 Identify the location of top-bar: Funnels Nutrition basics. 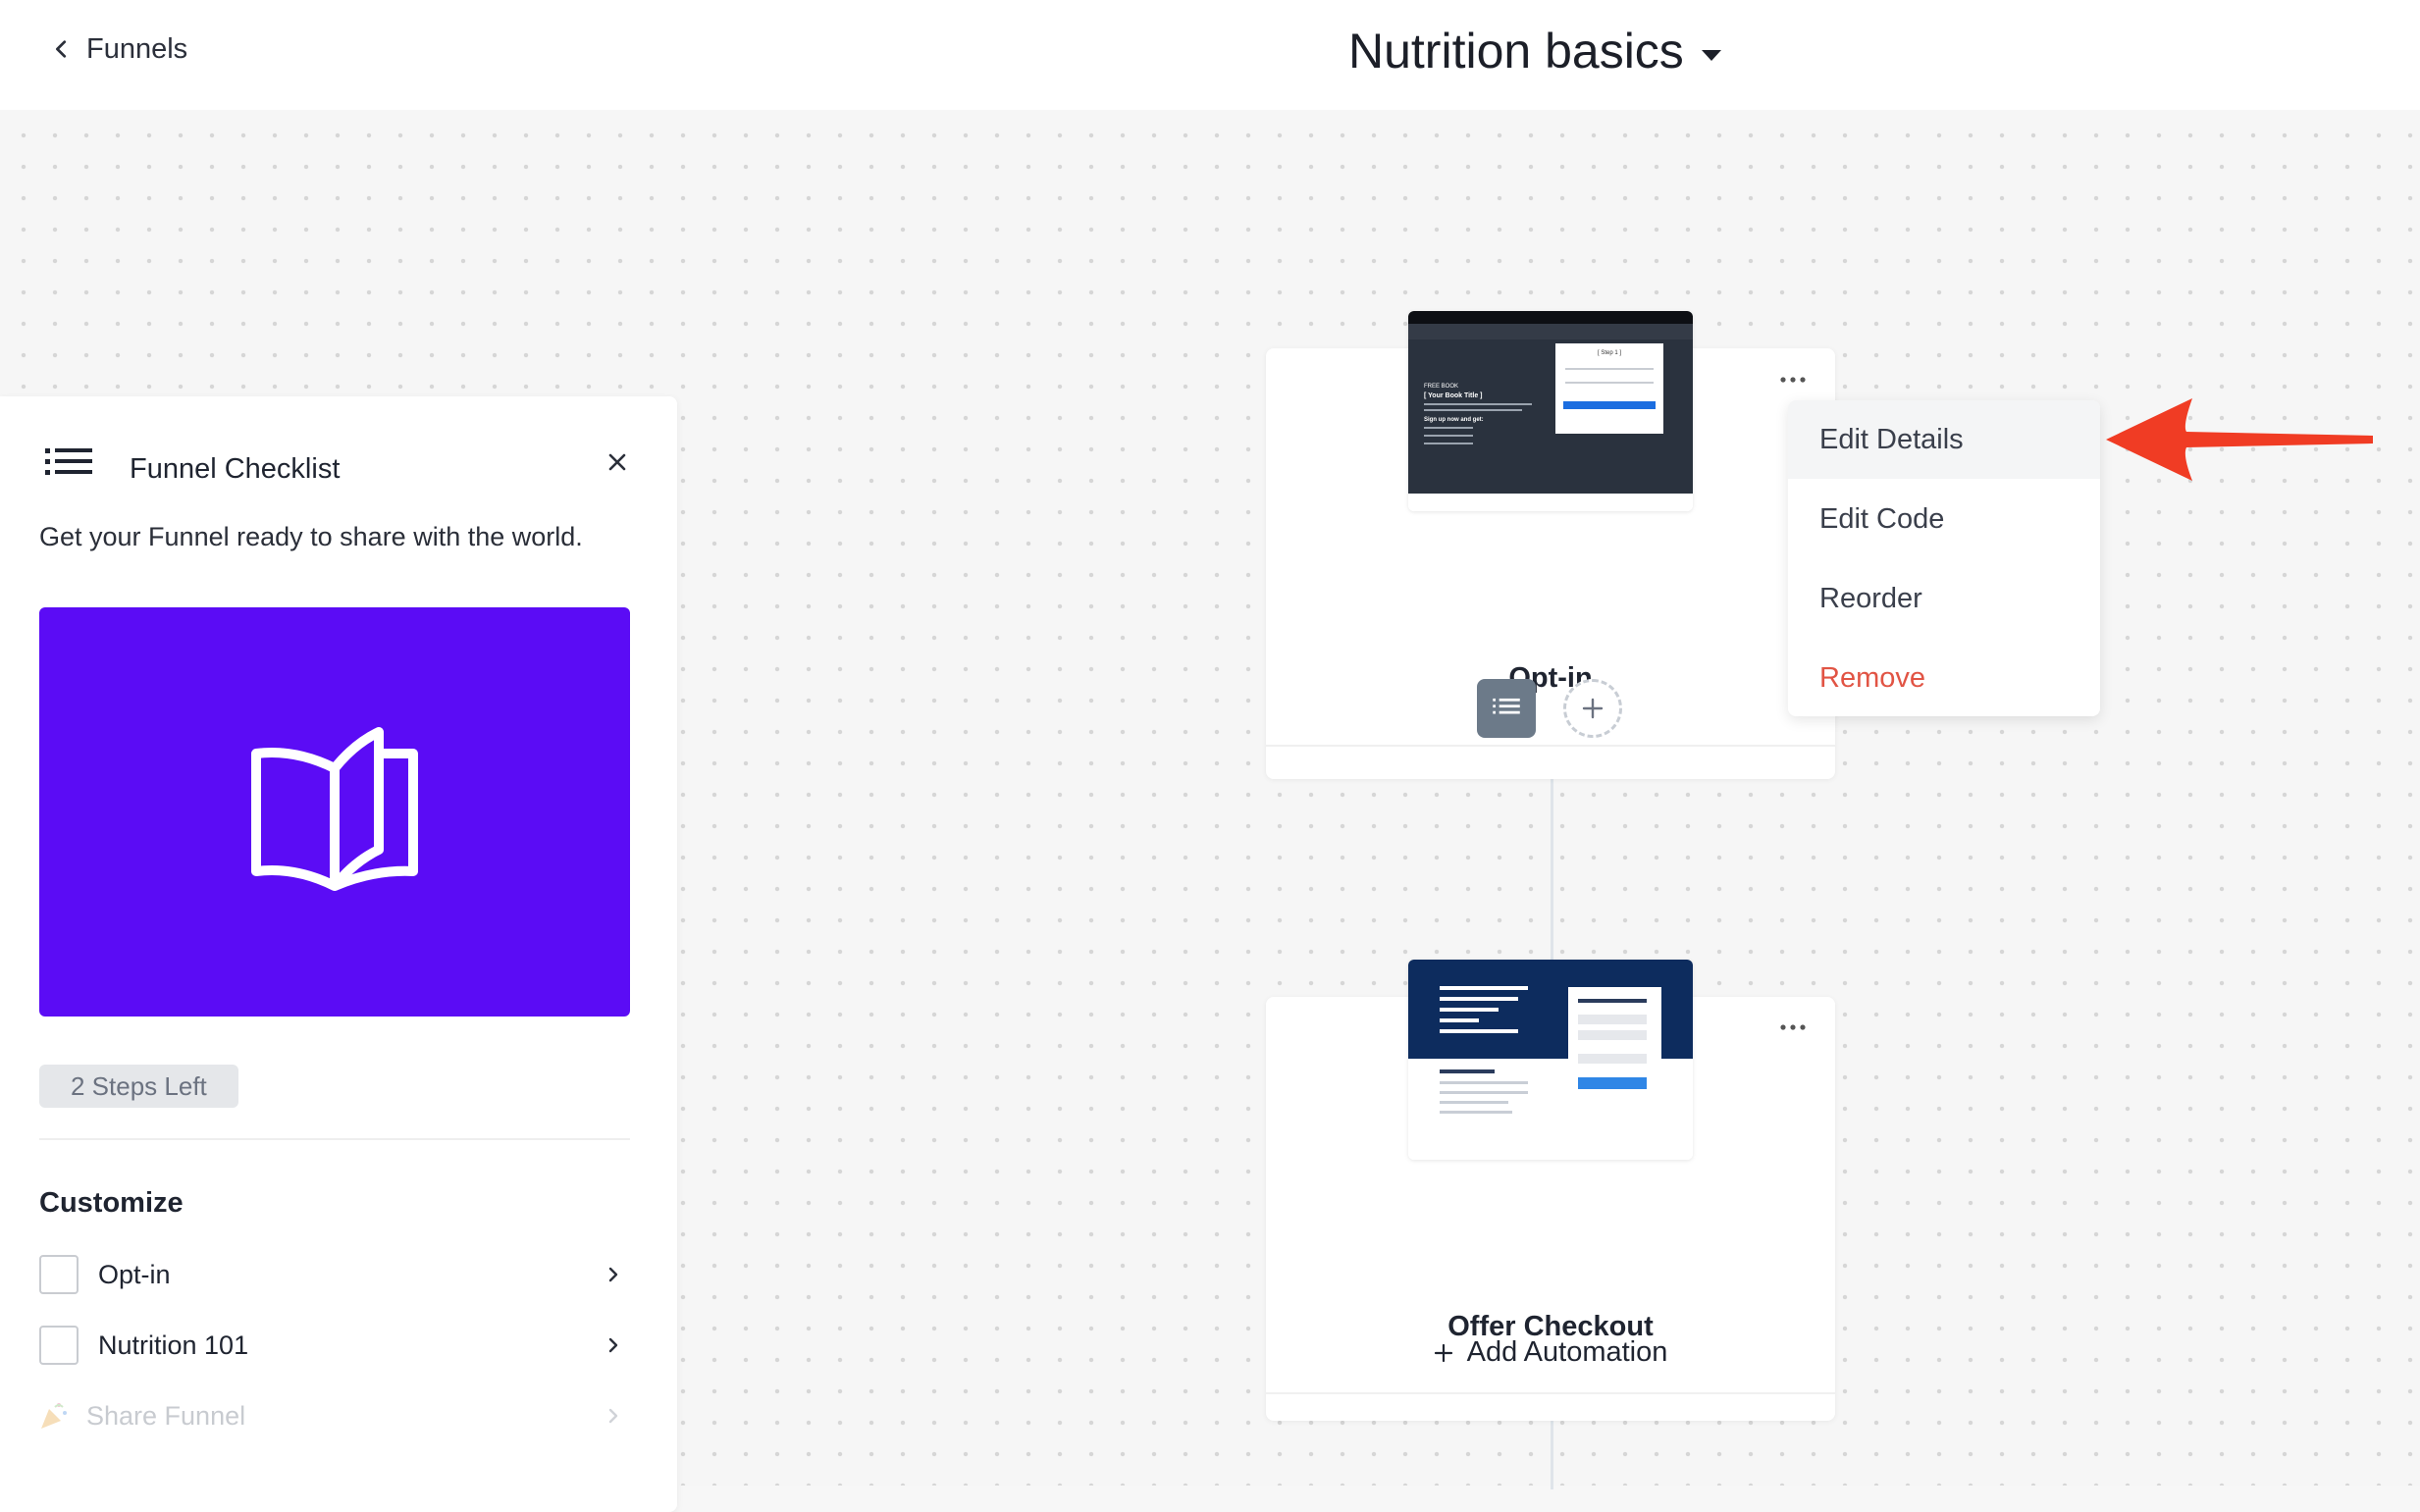
(1210, 55).